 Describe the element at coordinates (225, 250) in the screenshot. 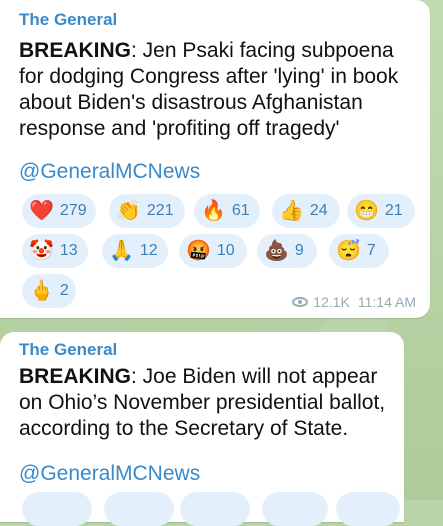

I see `reaction-count: 10` at that location.